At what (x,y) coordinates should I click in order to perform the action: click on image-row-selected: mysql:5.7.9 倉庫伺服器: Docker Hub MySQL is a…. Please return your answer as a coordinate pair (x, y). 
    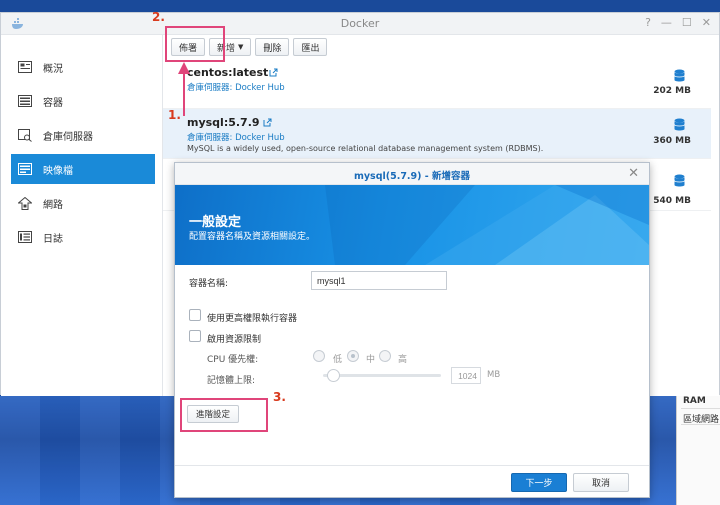
    Looking at the image, I should click on (437, 134).